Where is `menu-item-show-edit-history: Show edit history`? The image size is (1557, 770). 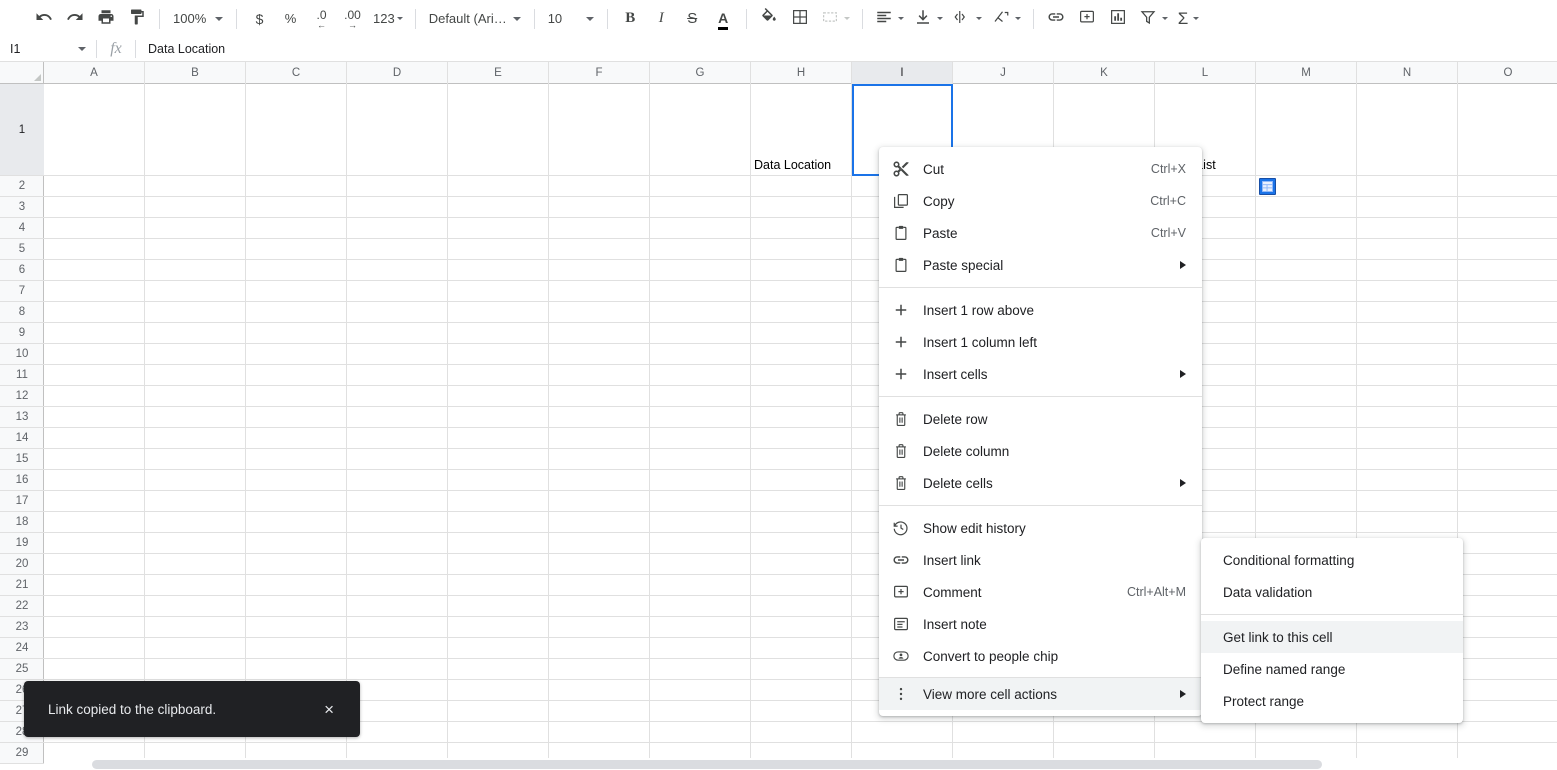 menu-item-show-edit-history: Show edit history is located at coordinates (1040, 528).